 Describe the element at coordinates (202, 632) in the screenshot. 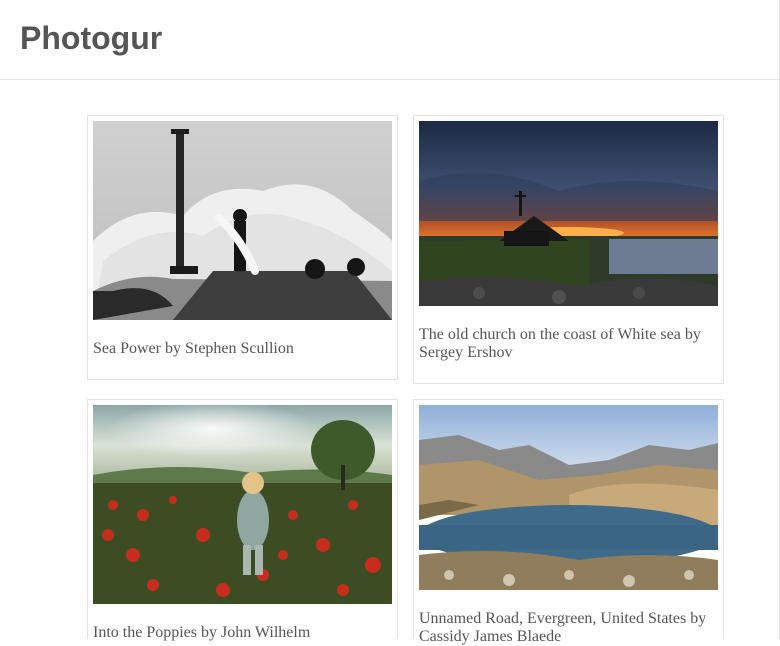

I see `photo-caption: Into the Poppies by John Wilhelm` at that location.